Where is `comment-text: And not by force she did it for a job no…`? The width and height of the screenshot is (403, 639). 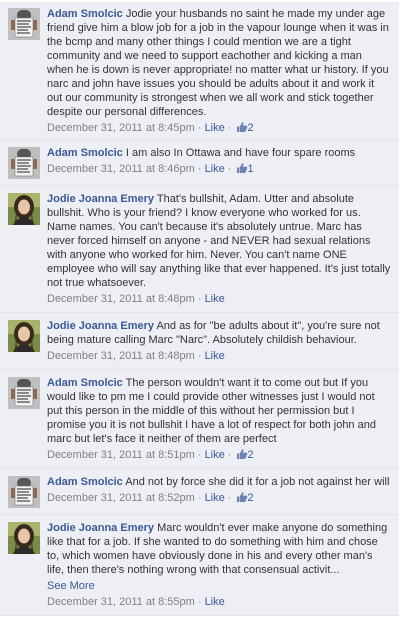
comment-text: And not by force she did it for a job no… is located at coordinates (257, 482).